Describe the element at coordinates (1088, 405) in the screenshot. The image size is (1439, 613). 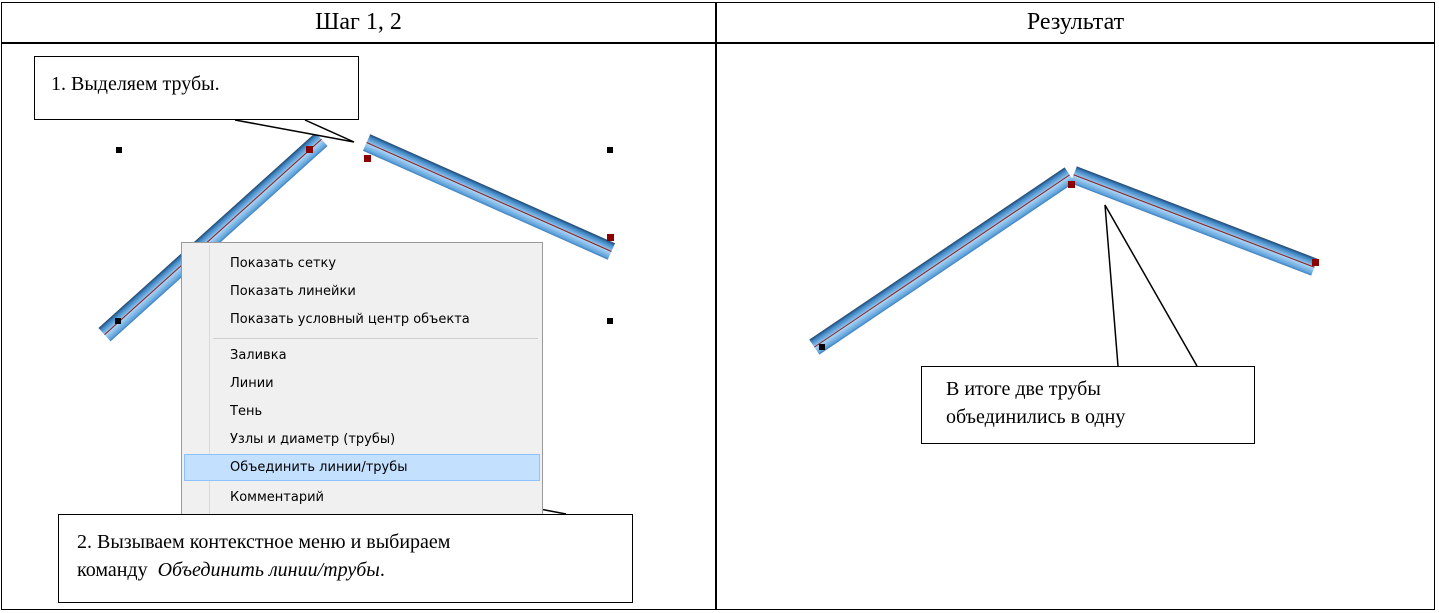
I see `callout-result: В итоге две трубы объединились в одну` at that location.